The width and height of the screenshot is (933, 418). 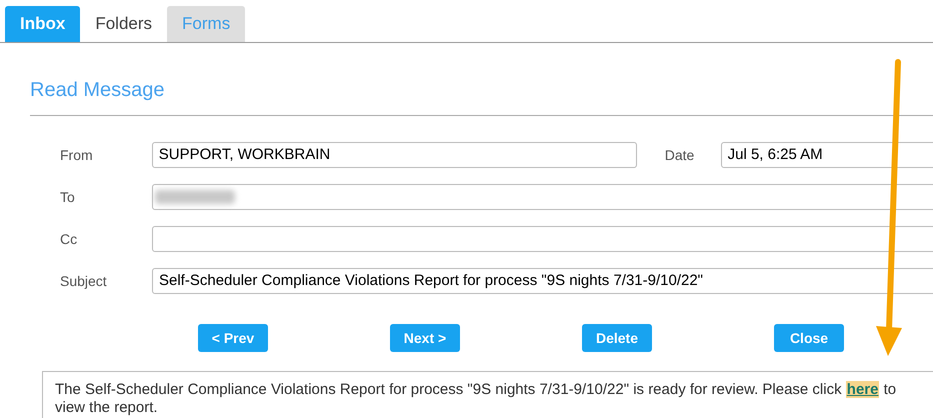 I want to click on input-field: Jul 5, 6:25 AM, so click(x=826, y=155).